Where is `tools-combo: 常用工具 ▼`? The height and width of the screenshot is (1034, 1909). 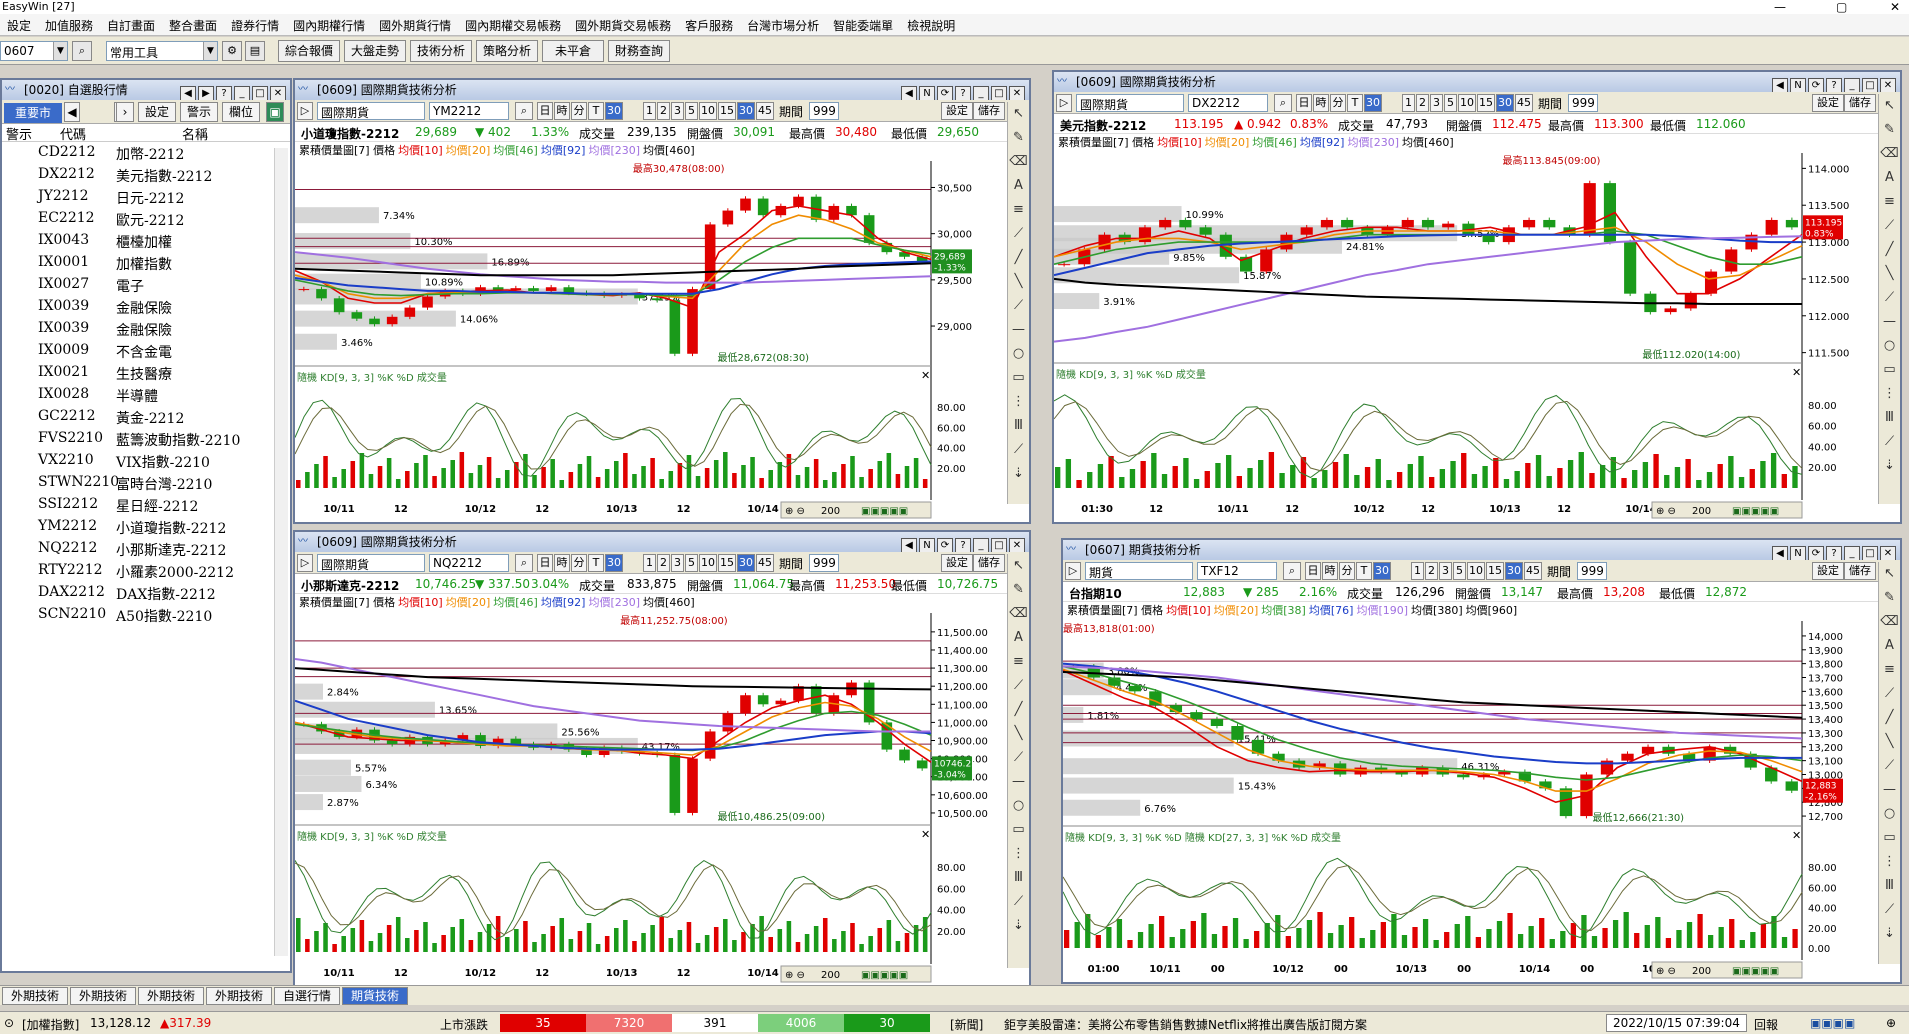
tools-combo: 常用工具 ▼ is located at coordinates (162, 51).